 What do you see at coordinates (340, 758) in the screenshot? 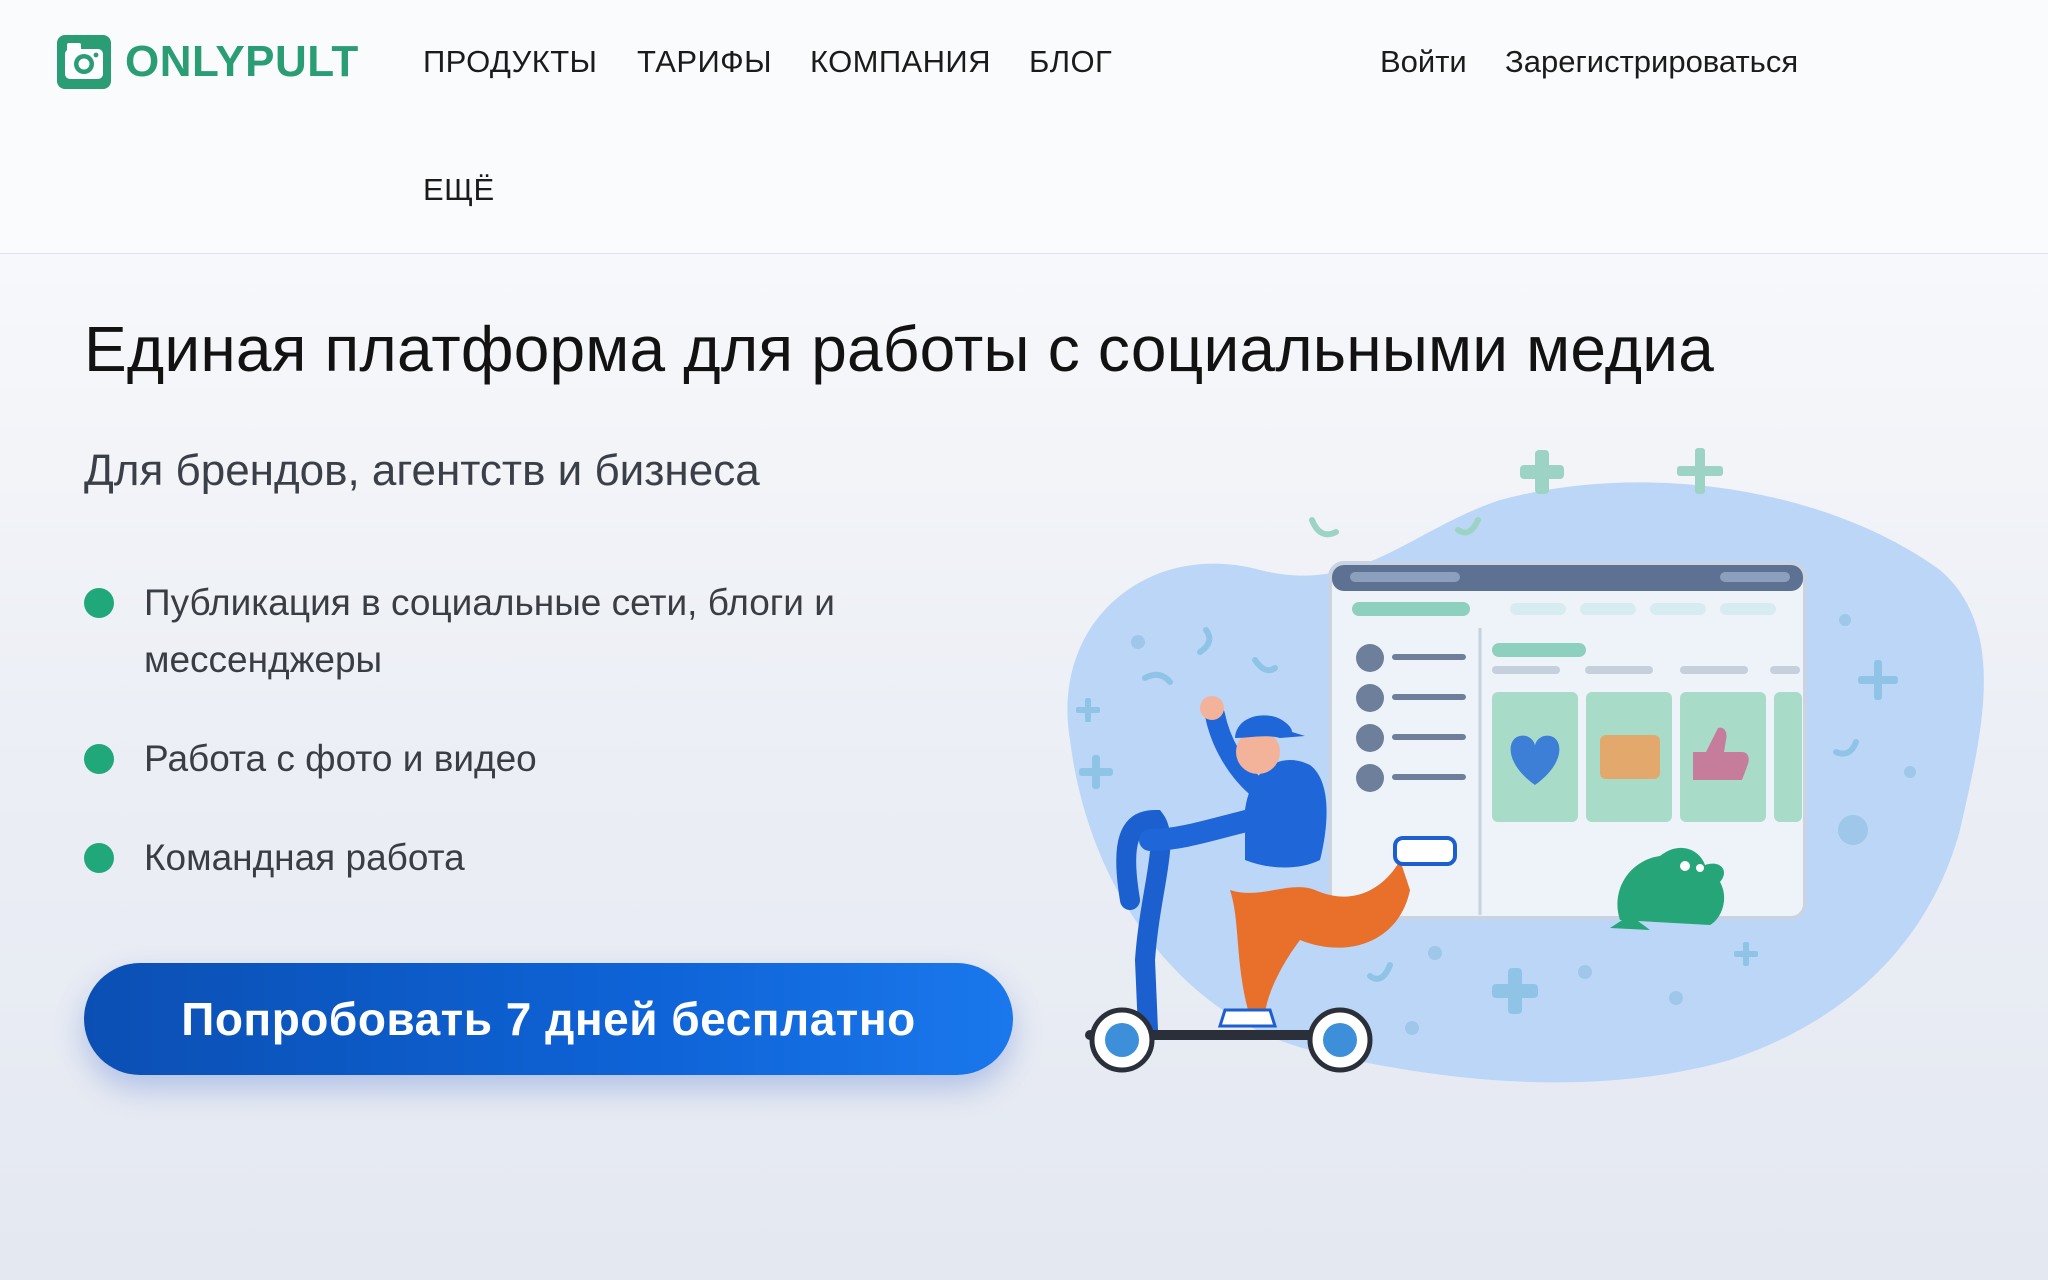
I see `feature-text: Работа с фото и видео` at bounding box center [340, 758].